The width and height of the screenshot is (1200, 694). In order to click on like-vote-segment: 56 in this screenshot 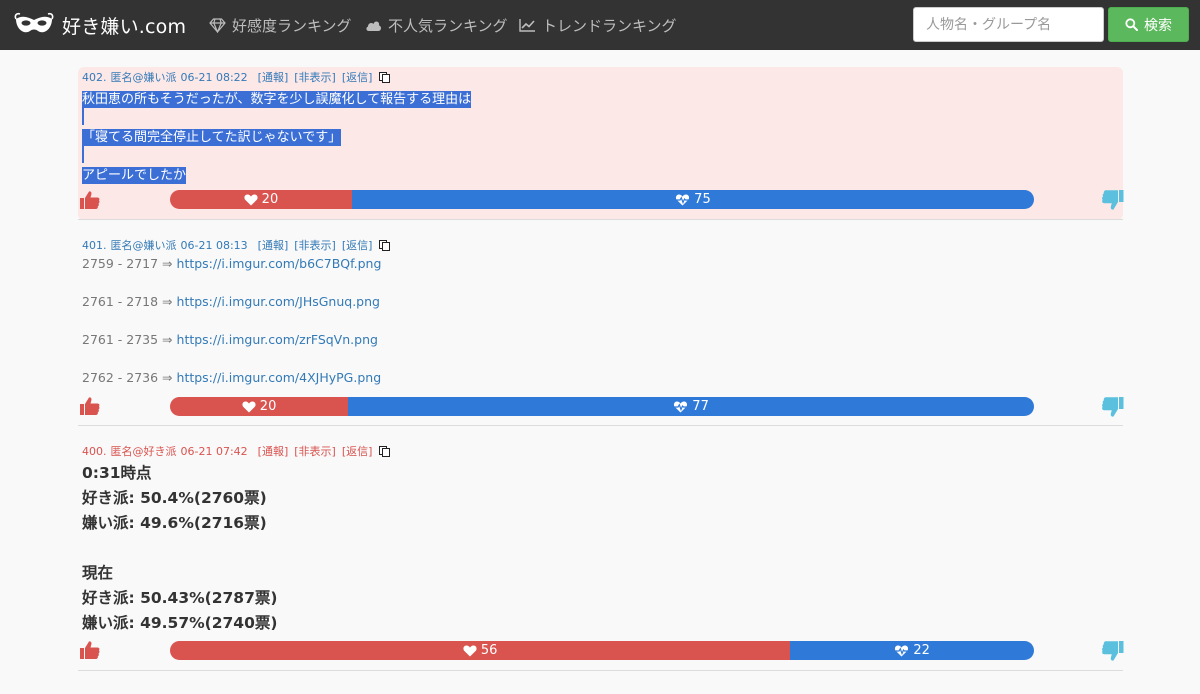, I will do `click(480, 650)`.